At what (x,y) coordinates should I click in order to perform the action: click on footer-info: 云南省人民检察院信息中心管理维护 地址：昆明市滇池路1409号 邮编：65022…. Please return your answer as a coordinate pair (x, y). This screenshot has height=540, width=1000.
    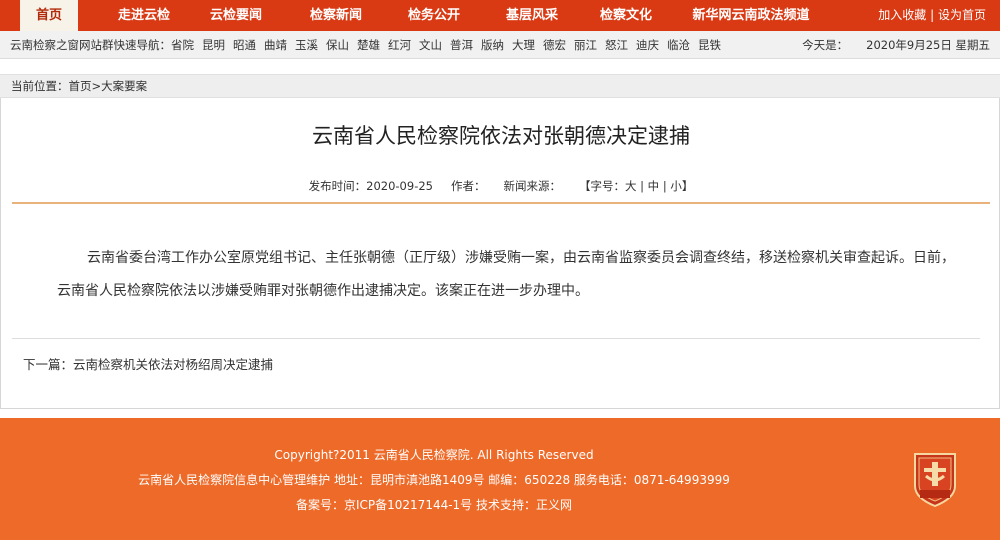
    Looking at the image, I should click on (434, 480).